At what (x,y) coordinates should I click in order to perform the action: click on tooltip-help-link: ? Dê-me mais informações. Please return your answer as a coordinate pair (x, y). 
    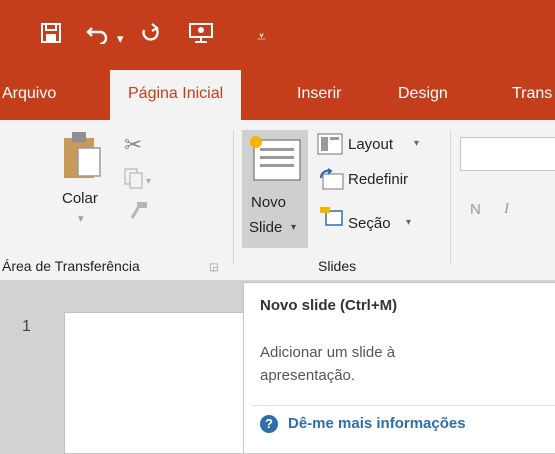
    Looking at the image, I should click on (363, 424).